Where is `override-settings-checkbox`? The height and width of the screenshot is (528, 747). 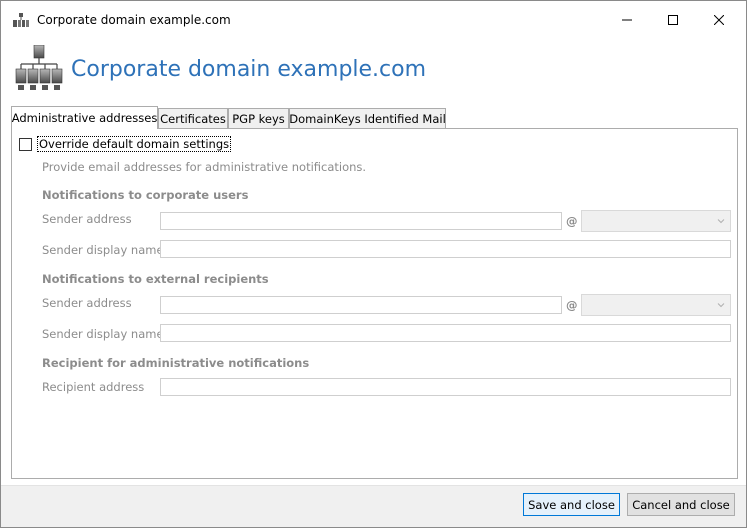 override-settings-checkbox is located at coordinates (25, 144).